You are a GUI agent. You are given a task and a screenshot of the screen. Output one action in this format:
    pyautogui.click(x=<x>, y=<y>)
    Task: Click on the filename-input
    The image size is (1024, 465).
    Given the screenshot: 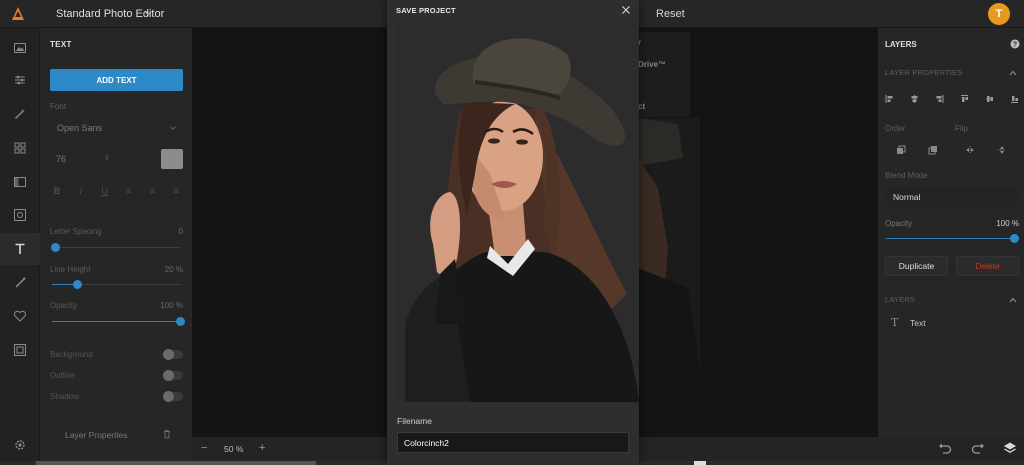 What is the action you would take?
    pyautogui.click(x=513, y=442)
    